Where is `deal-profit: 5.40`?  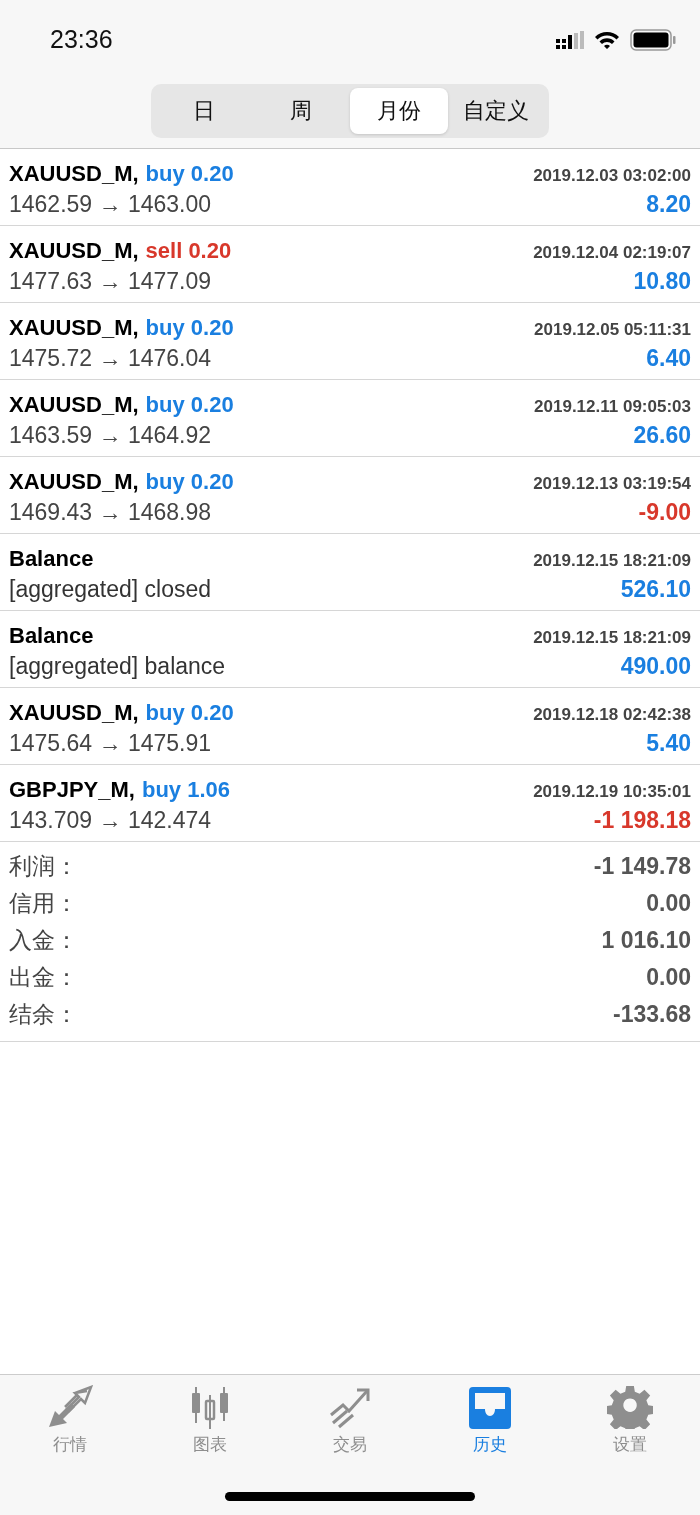 deal-profit: 5.40 is located at coordinates (668, 743).